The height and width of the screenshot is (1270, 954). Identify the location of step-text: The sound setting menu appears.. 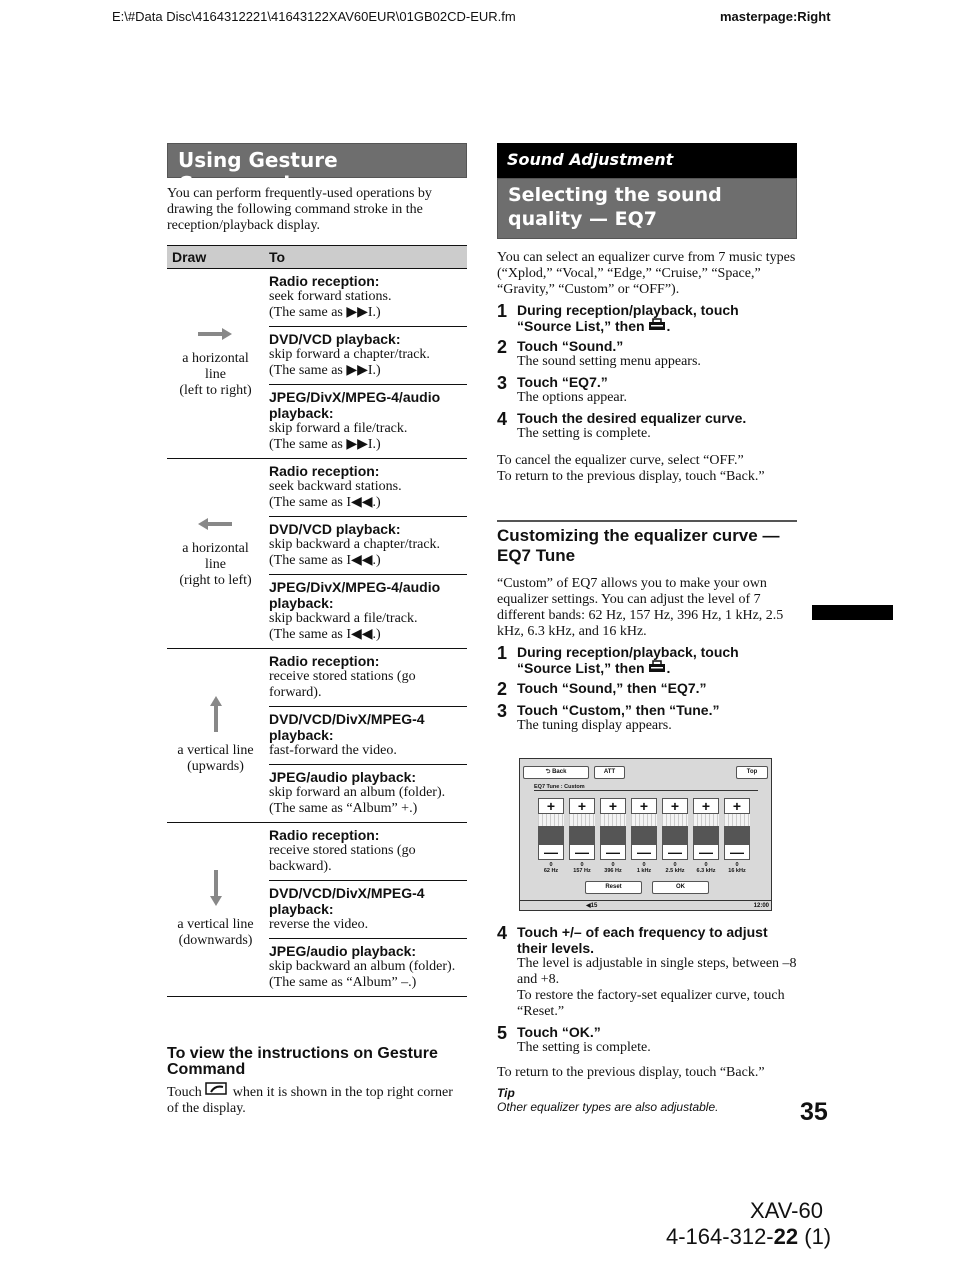
(609, 361).